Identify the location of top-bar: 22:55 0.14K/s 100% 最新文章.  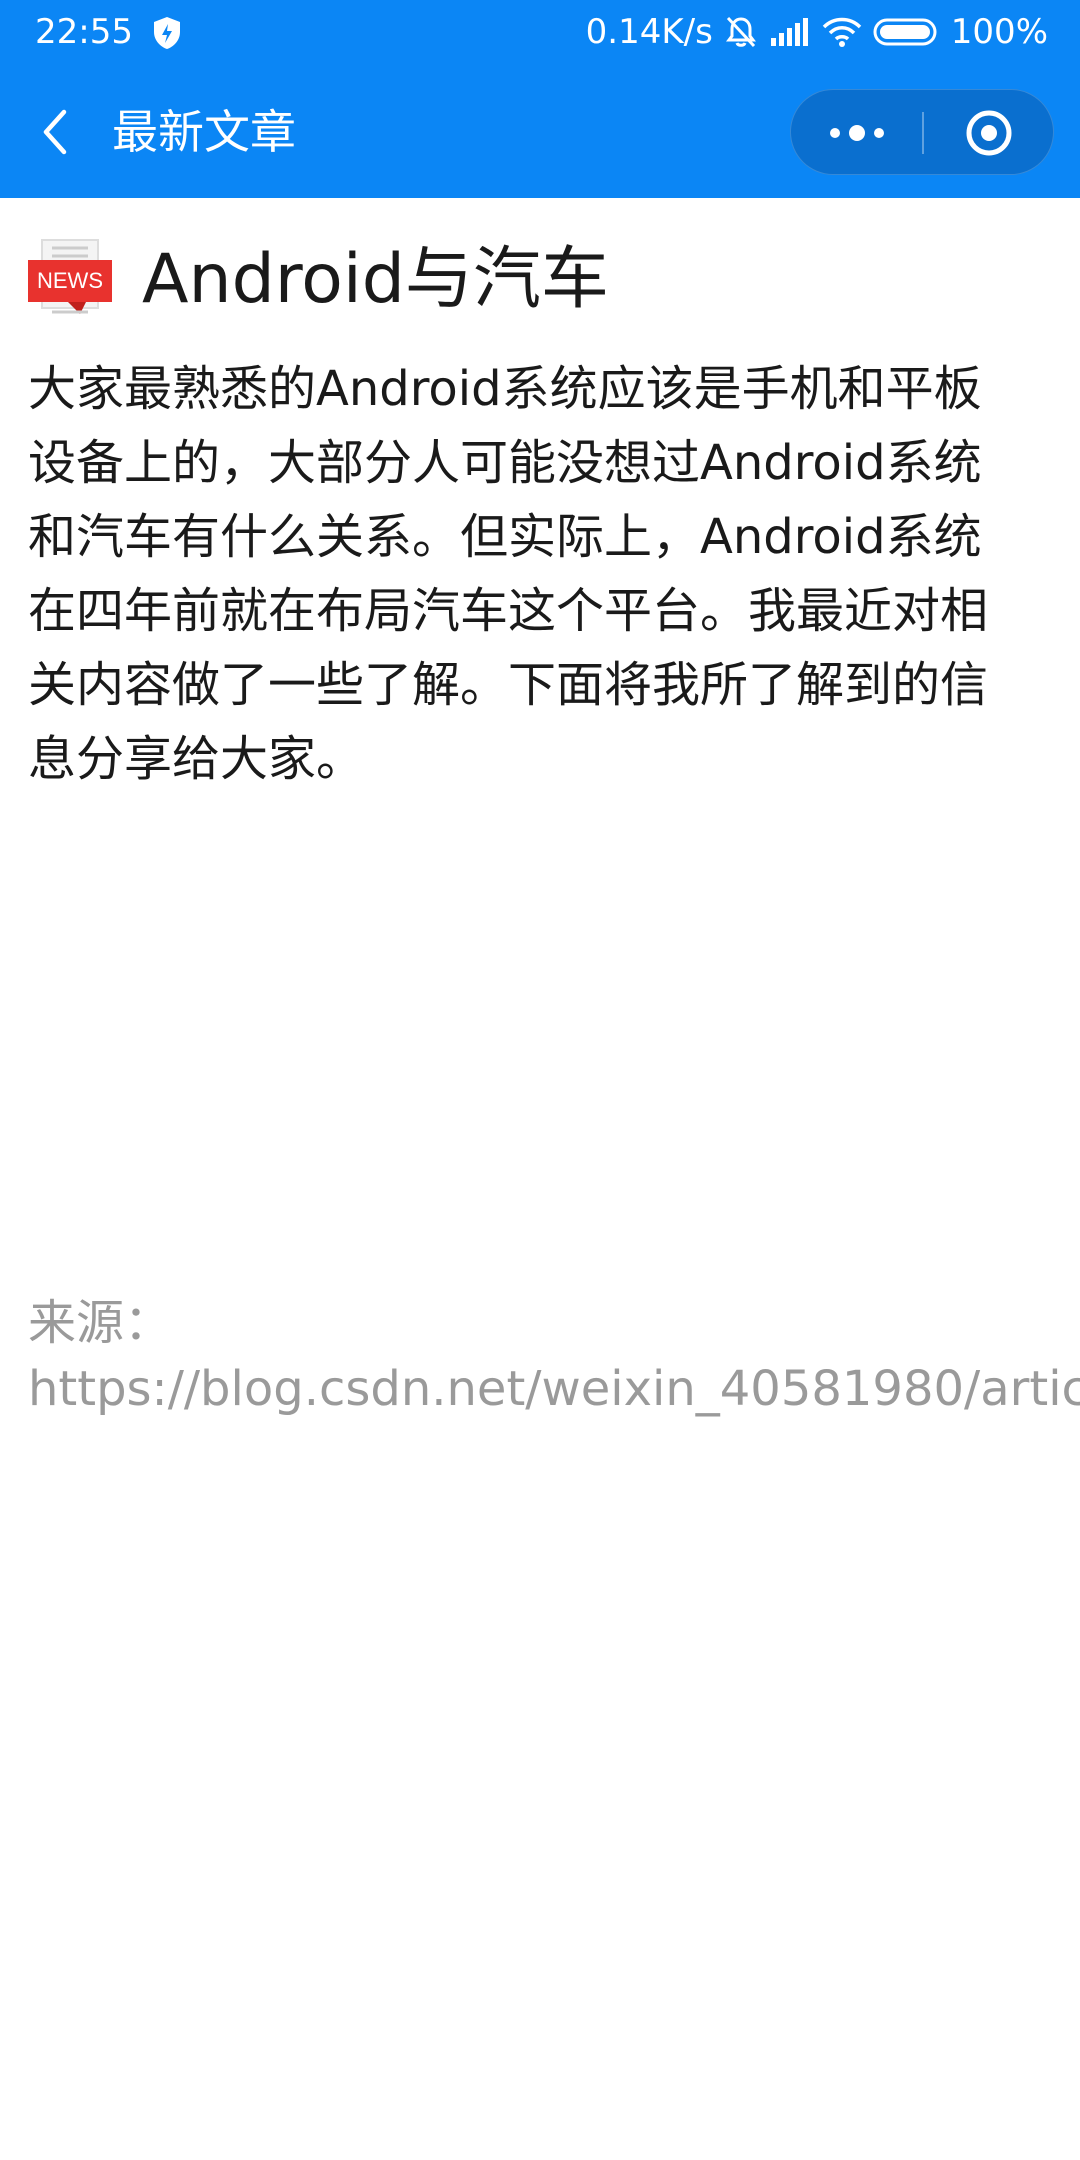
(540, 99).